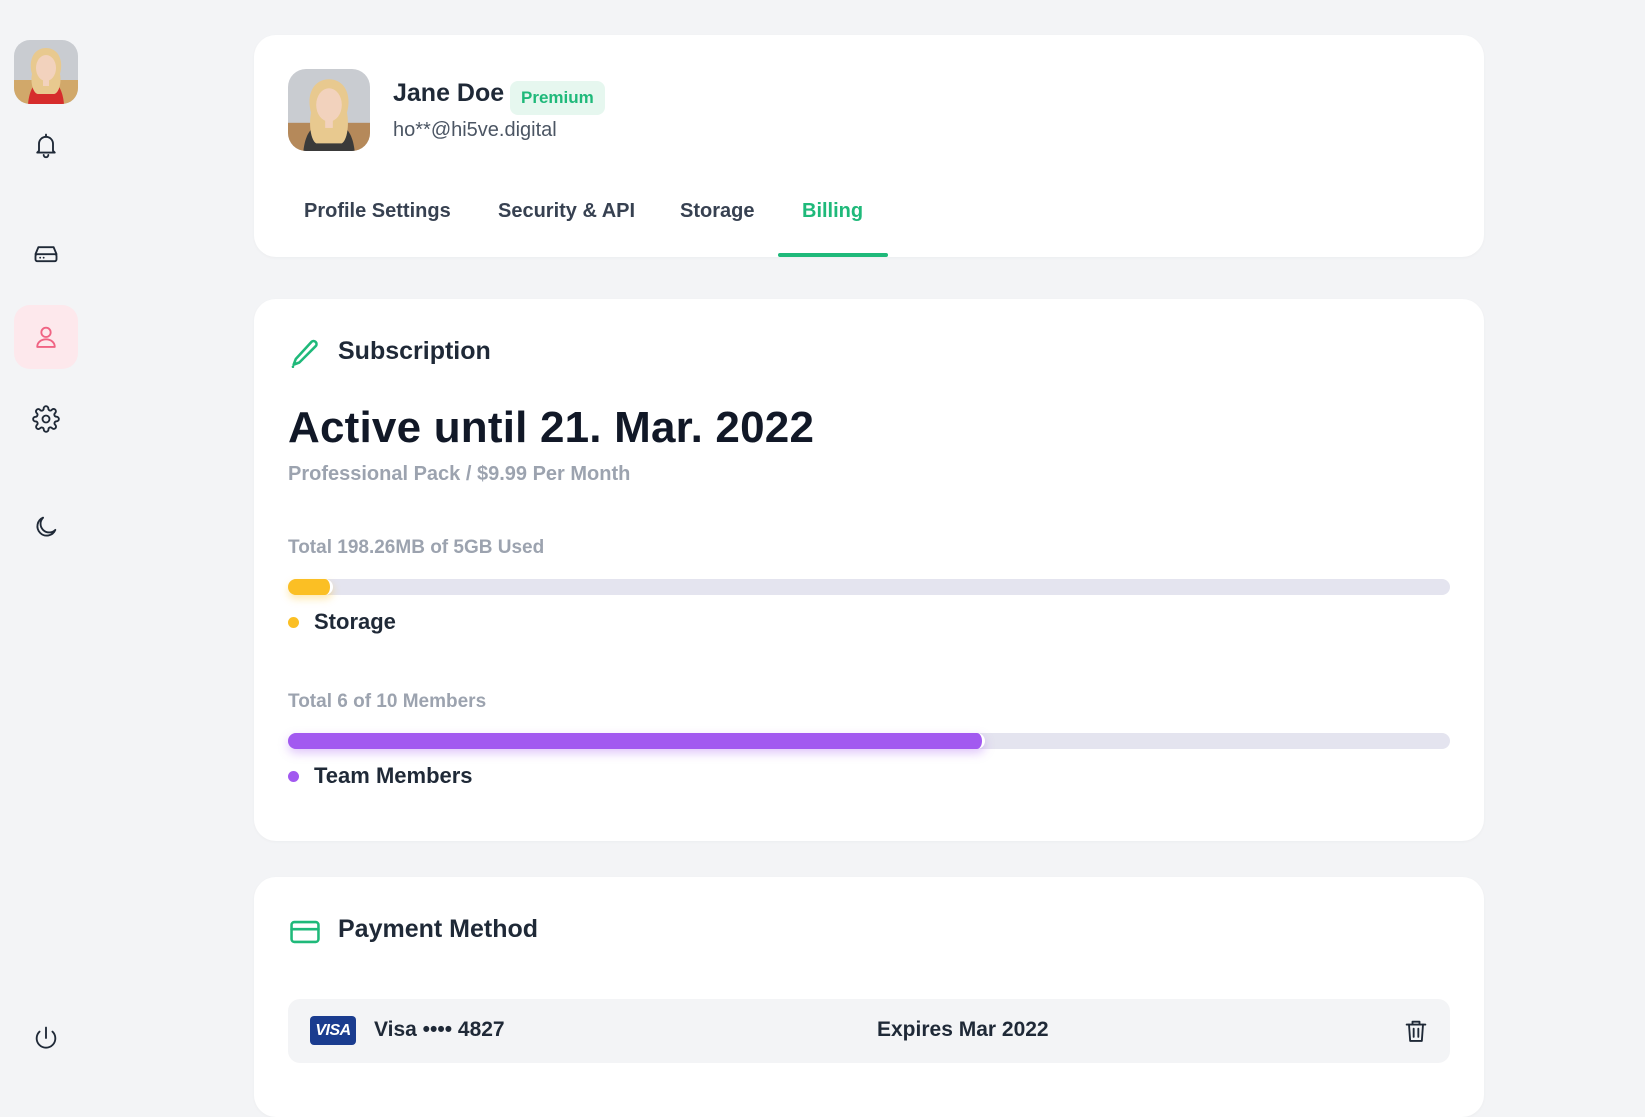  What do you see at coordinates (869, 587) in the screenshot?
I see `storage-progress-bar` at bounding box center [869, 587].